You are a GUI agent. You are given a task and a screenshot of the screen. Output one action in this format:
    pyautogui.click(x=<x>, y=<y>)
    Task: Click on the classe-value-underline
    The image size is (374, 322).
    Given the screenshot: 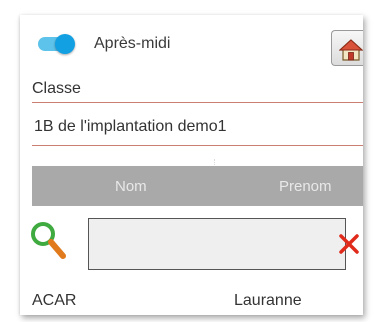 What is the action you would take?
    pyautogui.click(x=197, y=145)
    